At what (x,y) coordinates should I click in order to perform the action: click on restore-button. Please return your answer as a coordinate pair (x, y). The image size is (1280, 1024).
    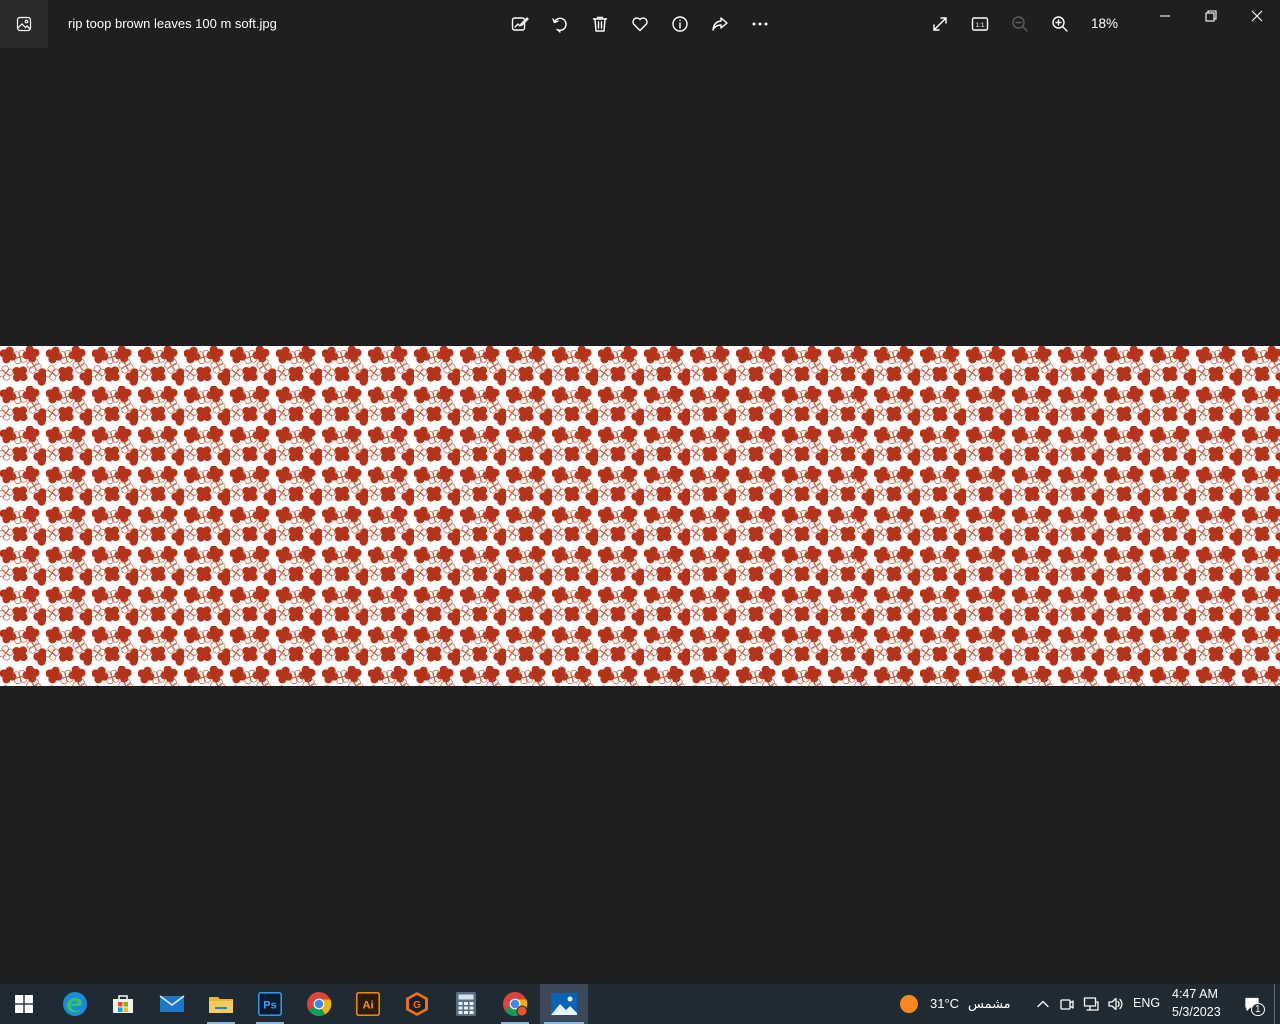
    Looking at the image, I should click on (1211, 16).